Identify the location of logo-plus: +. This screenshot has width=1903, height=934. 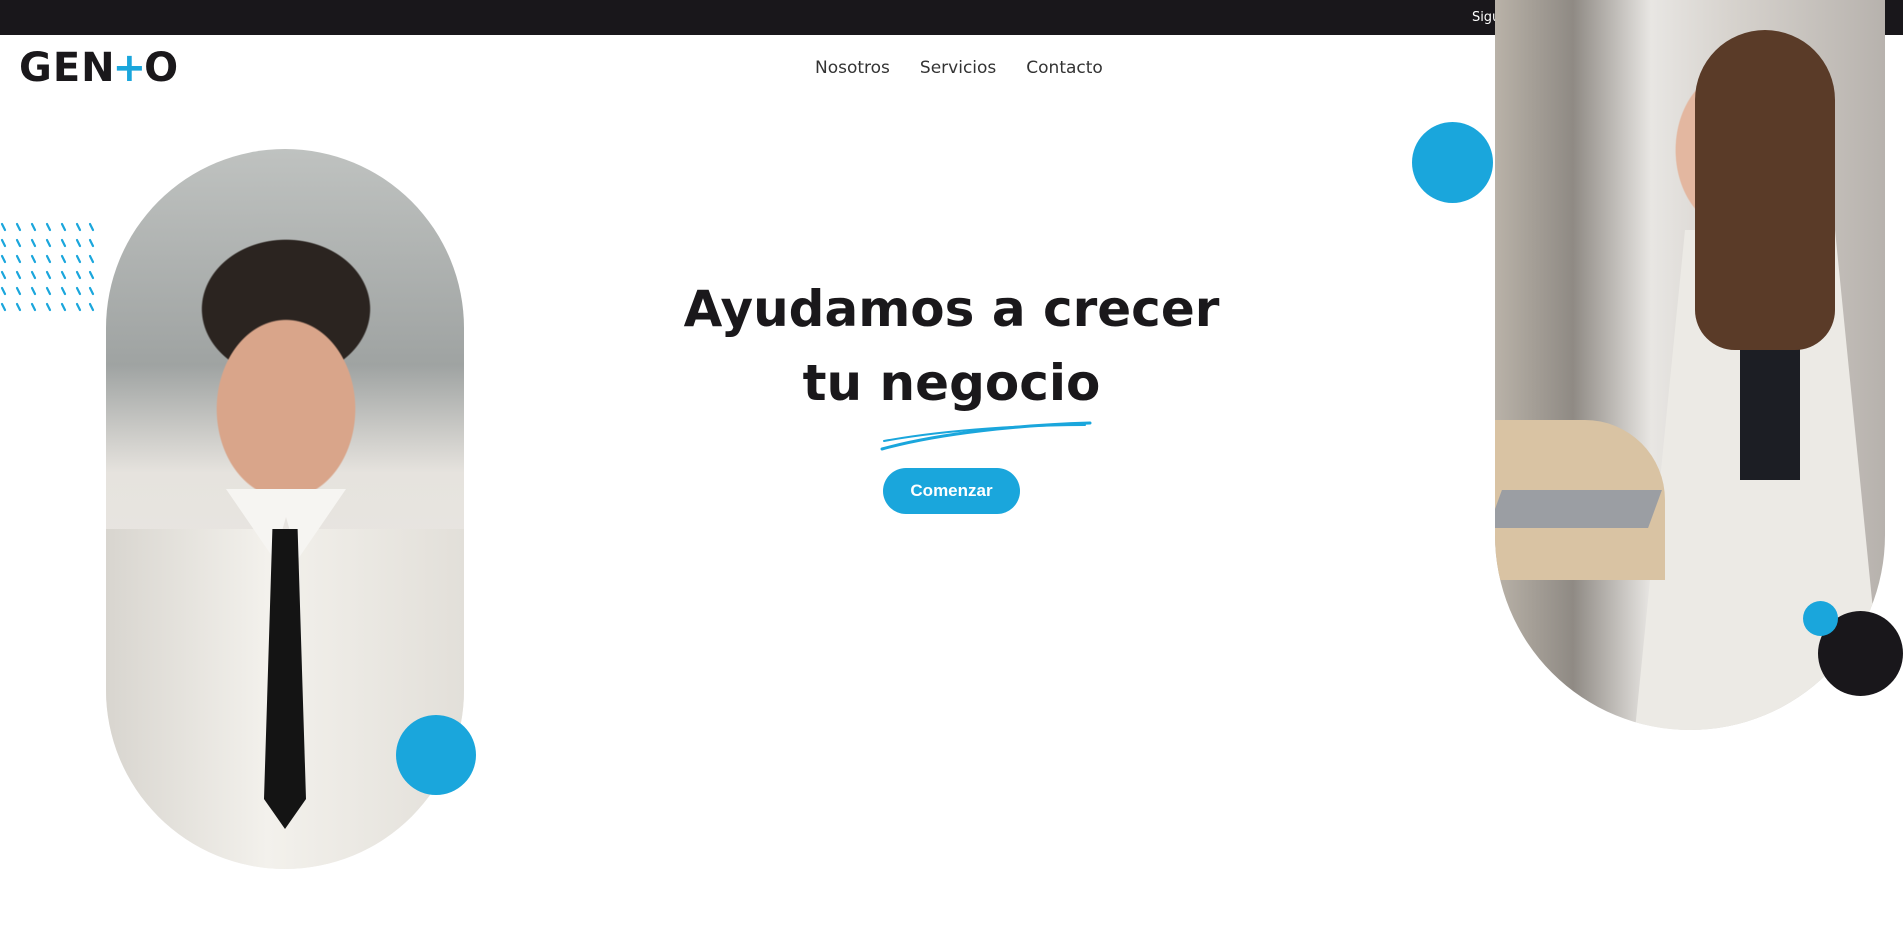
(130, 68).